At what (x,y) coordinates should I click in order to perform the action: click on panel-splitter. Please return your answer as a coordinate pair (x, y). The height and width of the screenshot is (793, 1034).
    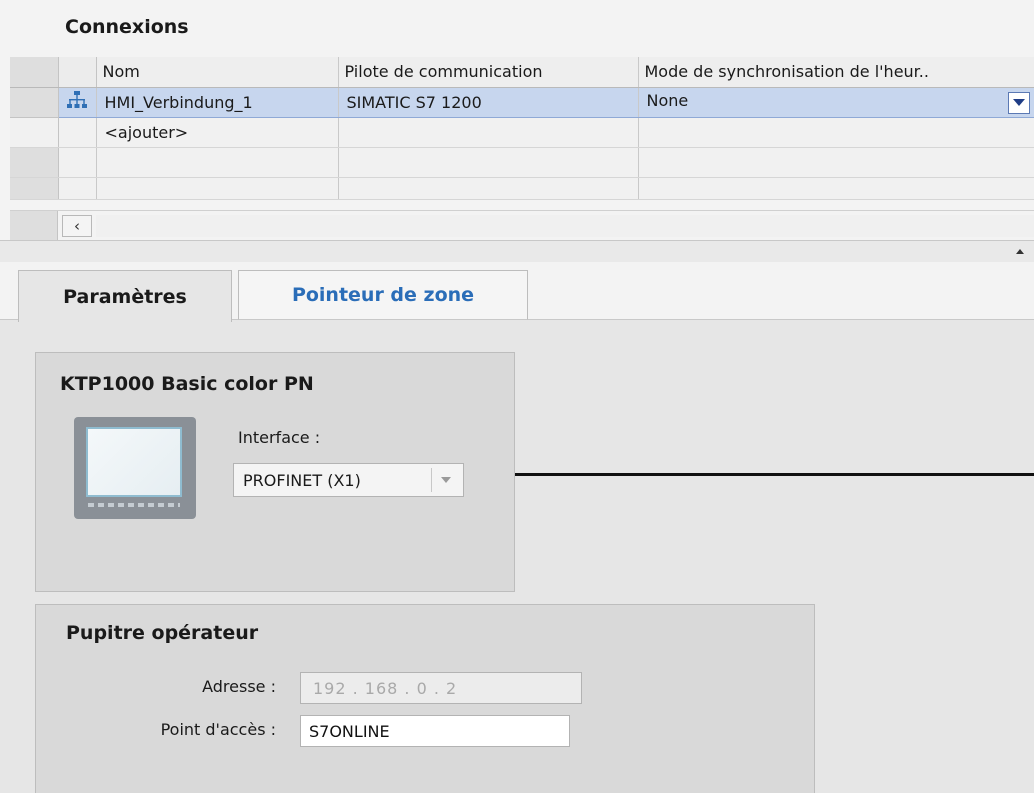
    Looking at the image, I should click on (517, 251).